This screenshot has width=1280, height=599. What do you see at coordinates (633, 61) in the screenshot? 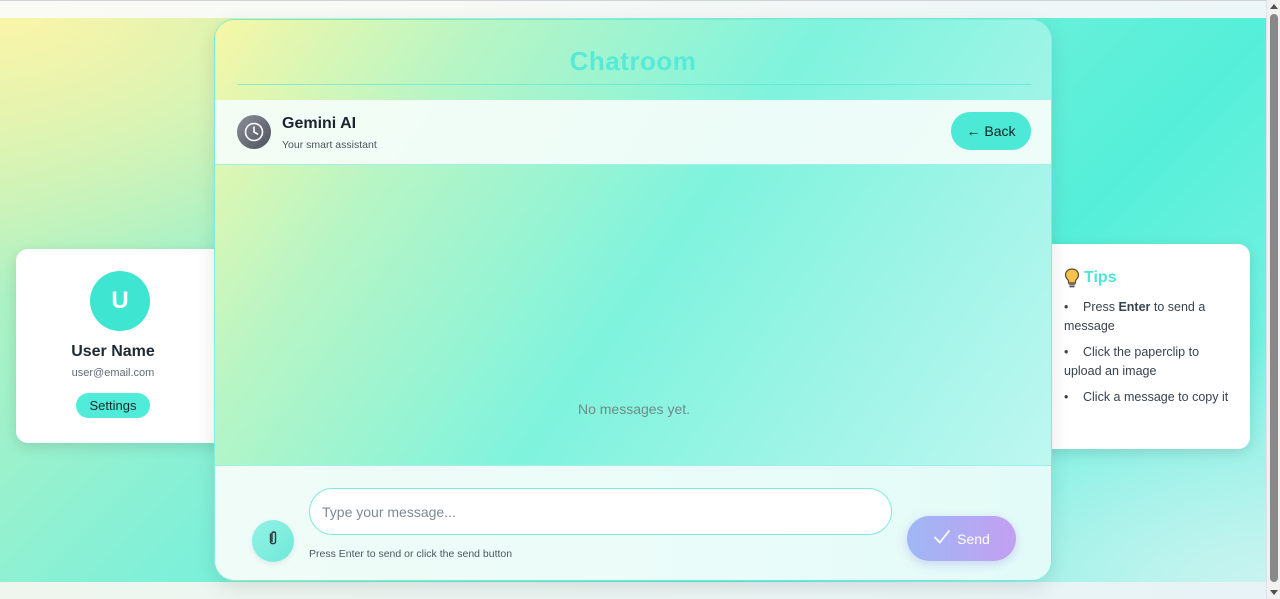
I see `page-title: Chatroom` at bounding box center [633, 61].